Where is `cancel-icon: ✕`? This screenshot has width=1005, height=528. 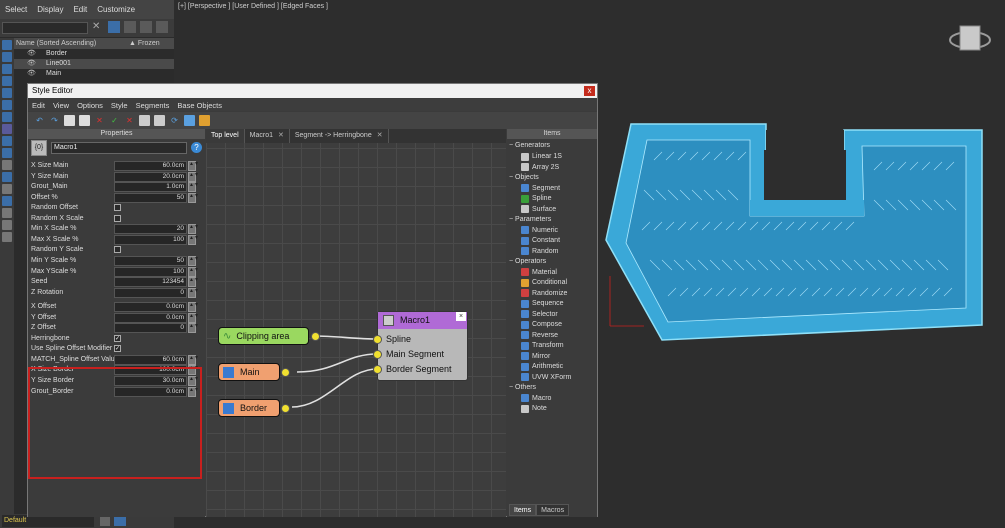
cancel-icon: ✕ is located at coordinates (129, 120).